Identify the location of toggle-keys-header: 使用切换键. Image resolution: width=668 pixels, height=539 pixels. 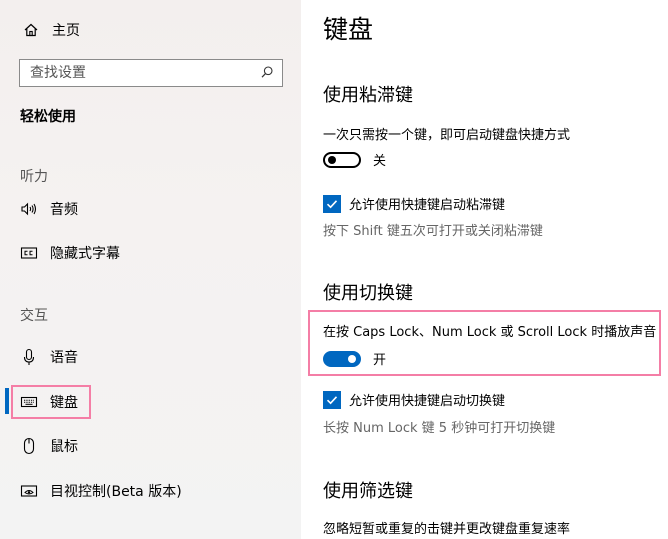
(368, 293).